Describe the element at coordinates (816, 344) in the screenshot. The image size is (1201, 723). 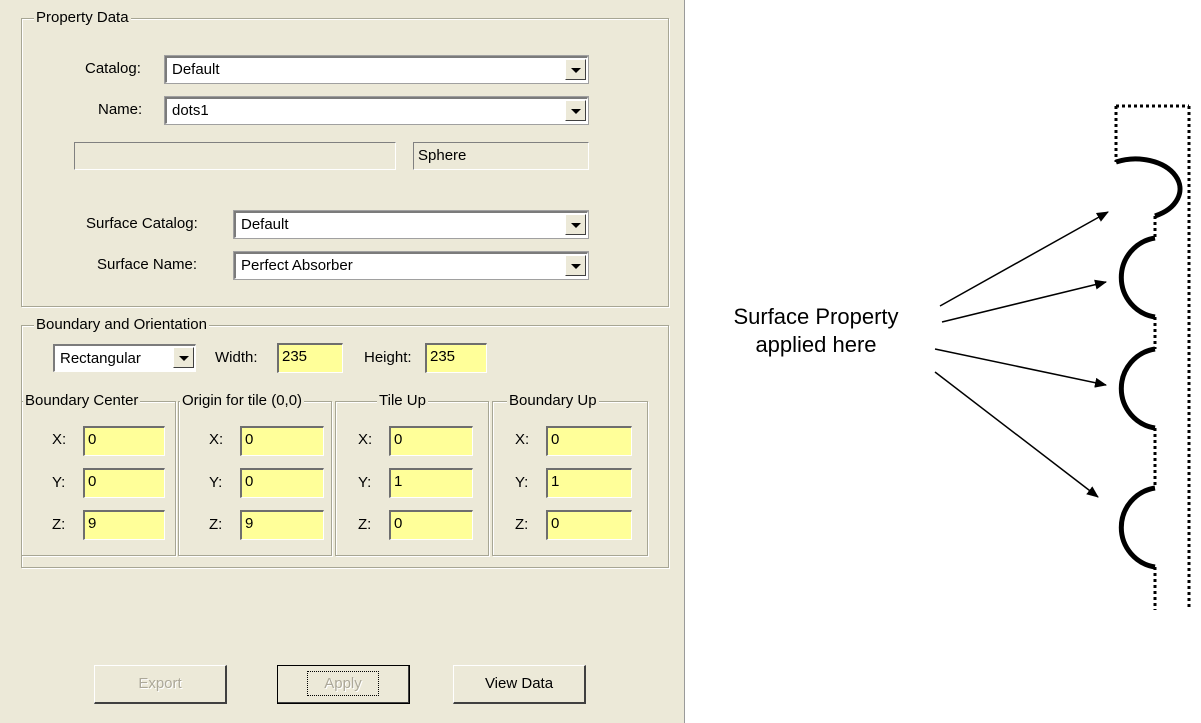
I see `callout-line-2: applied here` at that location.